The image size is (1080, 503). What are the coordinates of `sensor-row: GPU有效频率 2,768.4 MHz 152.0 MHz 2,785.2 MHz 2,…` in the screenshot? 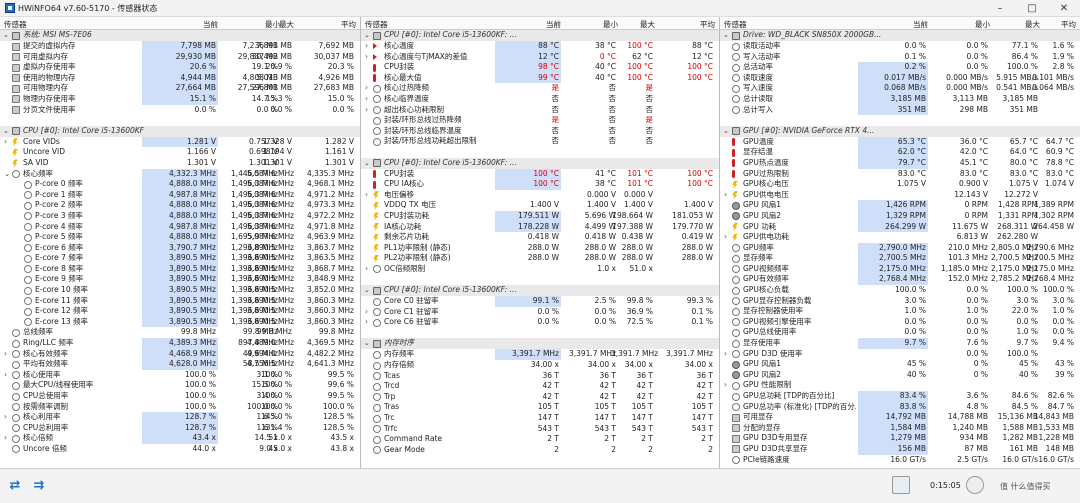 It's located at (900, 280).